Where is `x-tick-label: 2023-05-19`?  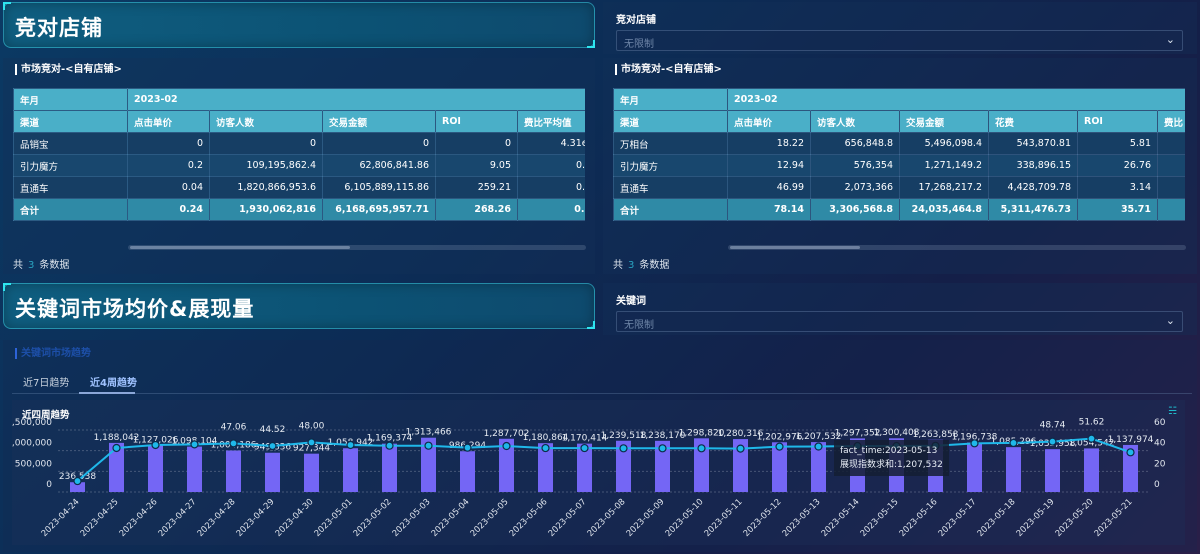
x-tick-label: 2023-05-19 is located at coordinates (1036, 518).